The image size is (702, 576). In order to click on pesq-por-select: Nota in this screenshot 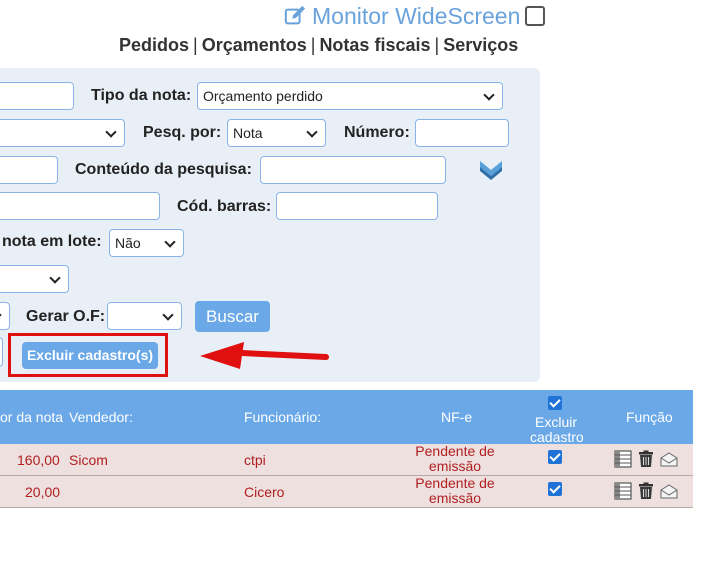, I will do `click(276, 133)`.